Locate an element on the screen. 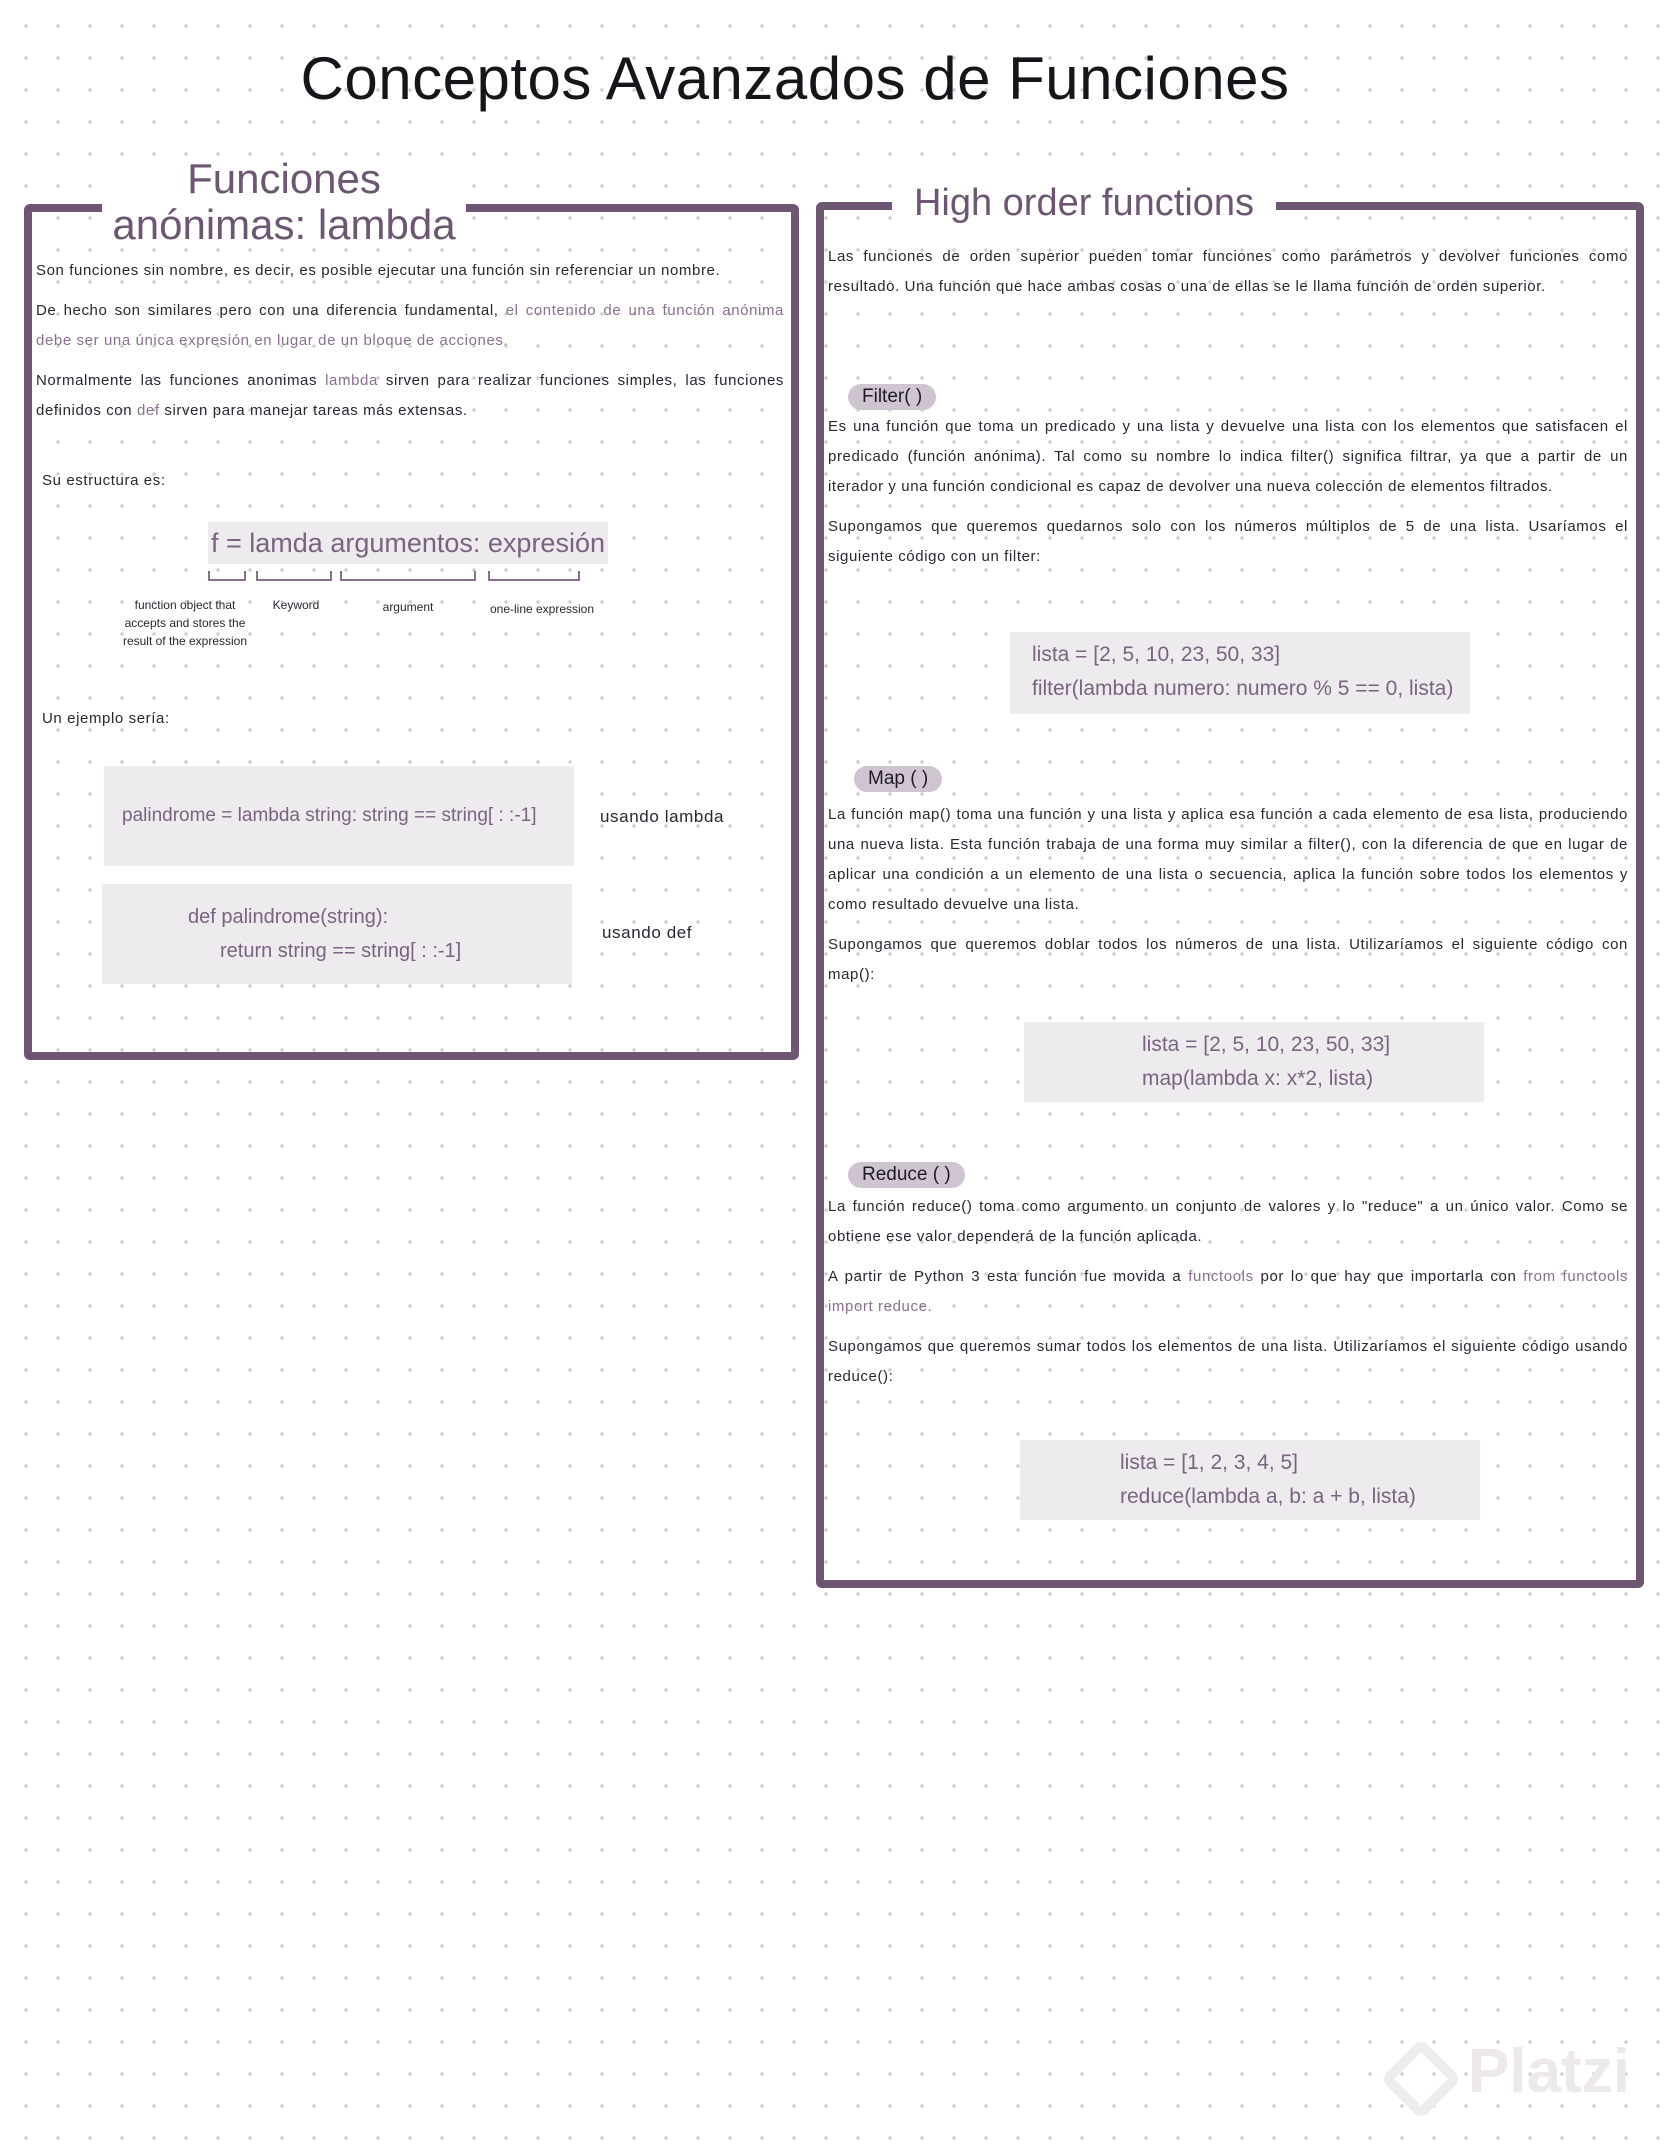 This screenshot has height=2154, width=1668. bracket-keyword is located at coordinates (294, 576).